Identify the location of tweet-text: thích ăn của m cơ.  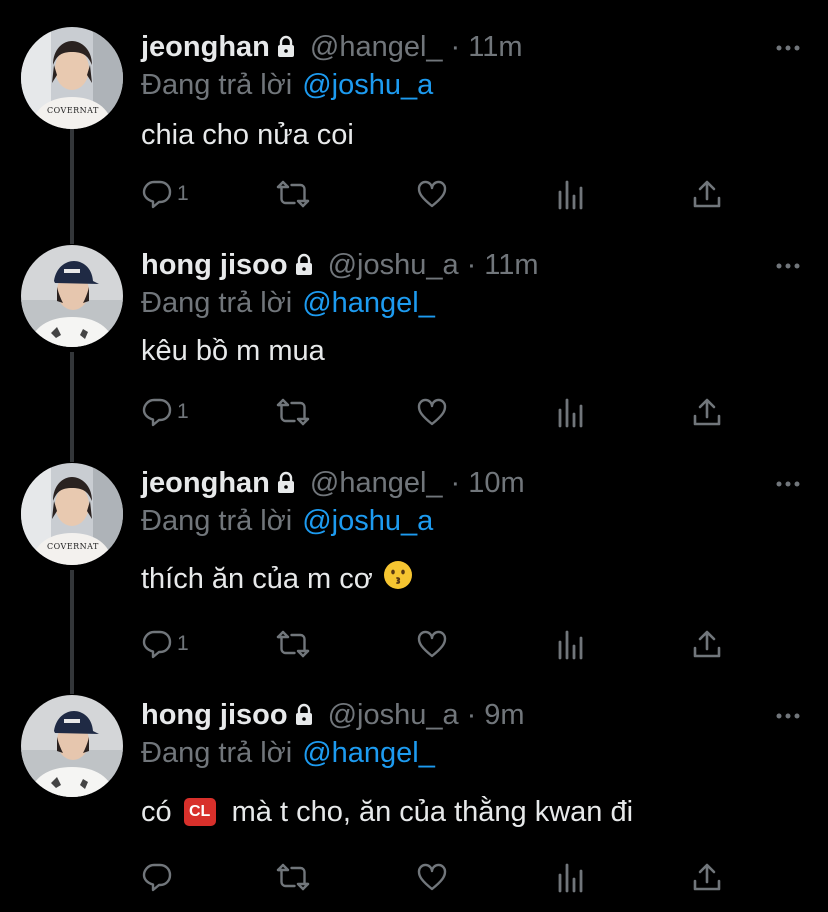
(277, 579).